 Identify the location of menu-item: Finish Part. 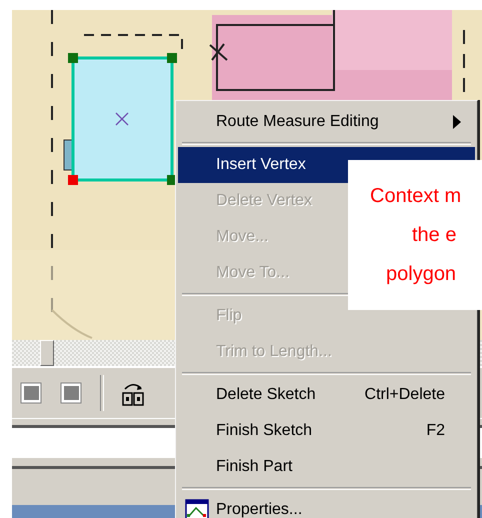
(326, 467).